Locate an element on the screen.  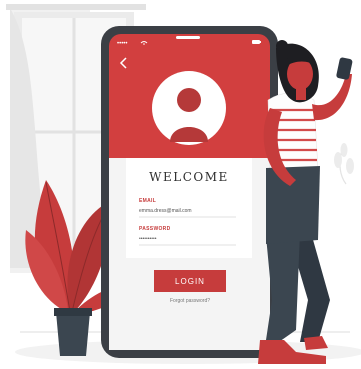
password-label: PASSWORD is located at coordinates (155, 229).